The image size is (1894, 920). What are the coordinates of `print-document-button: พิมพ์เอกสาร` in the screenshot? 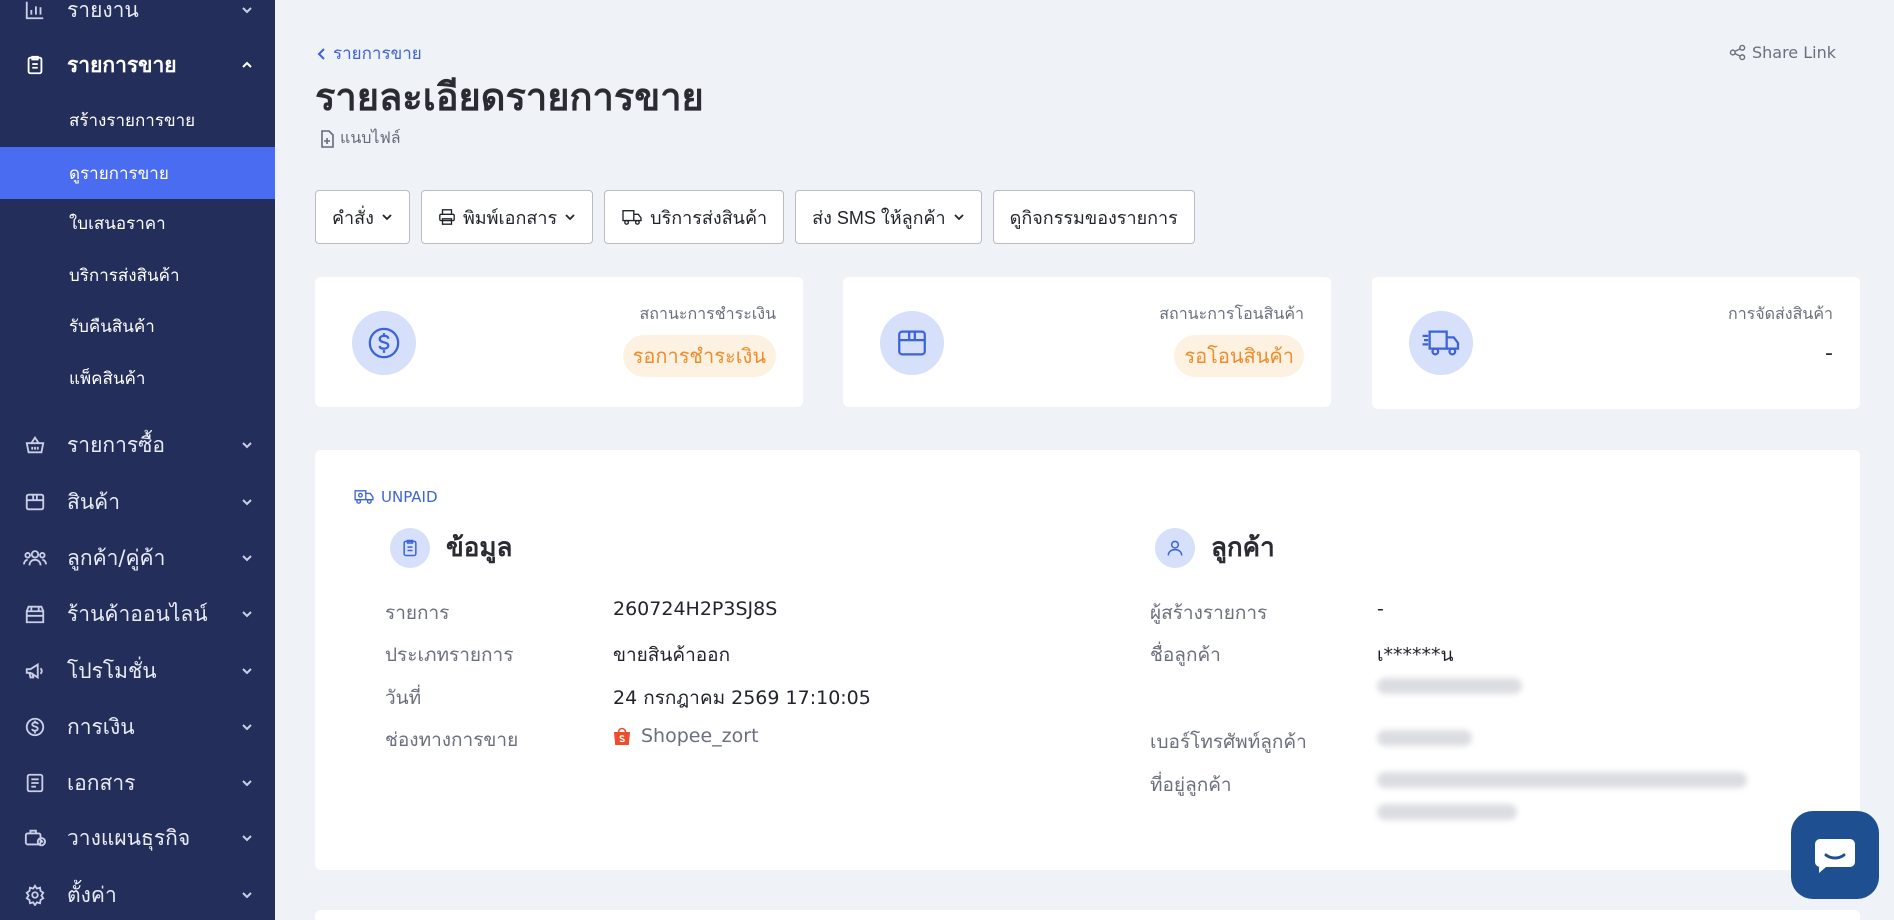 It's located at (507, 217).